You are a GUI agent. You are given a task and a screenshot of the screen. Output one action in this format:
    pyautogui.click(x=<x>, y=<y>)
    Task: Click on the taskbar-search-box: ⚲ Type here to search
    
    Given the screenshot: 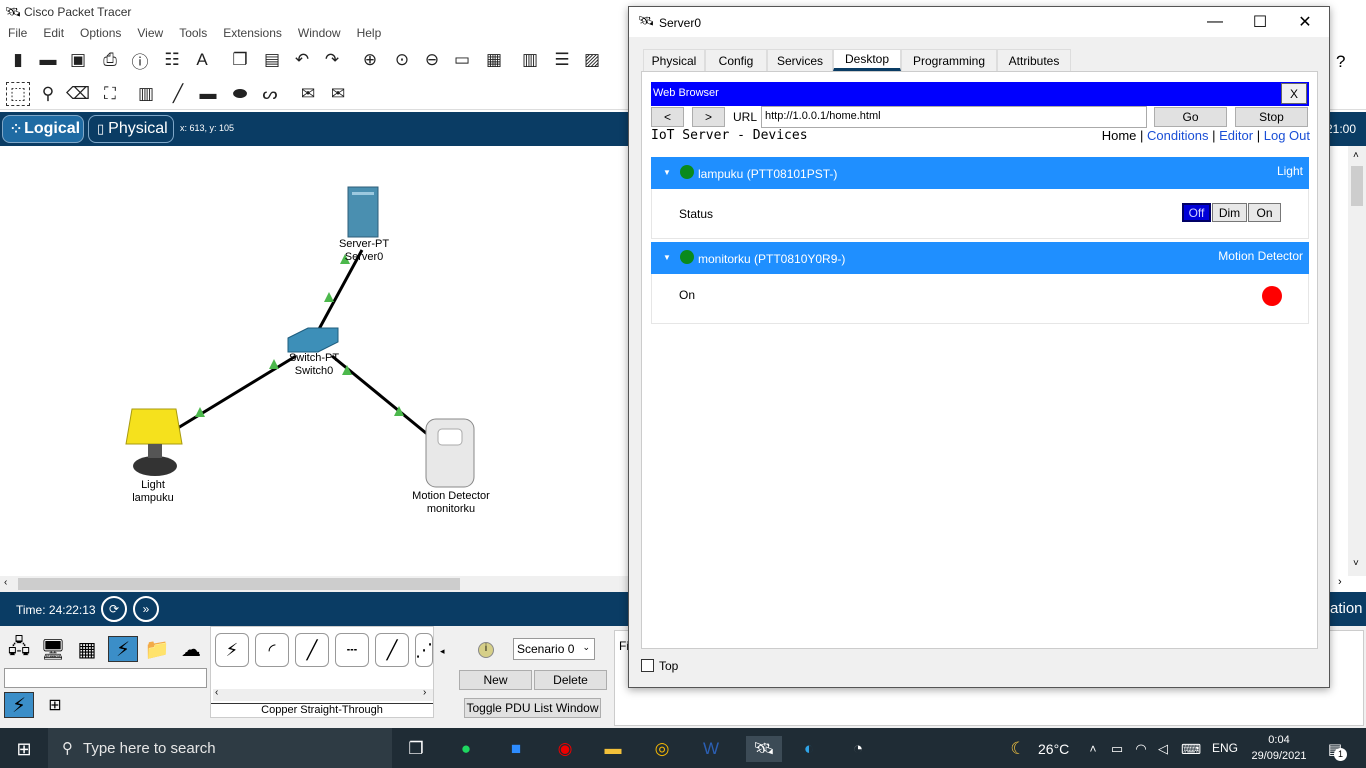 What is the action you would take?
    pyautogui.click(x=220, y=748)
    